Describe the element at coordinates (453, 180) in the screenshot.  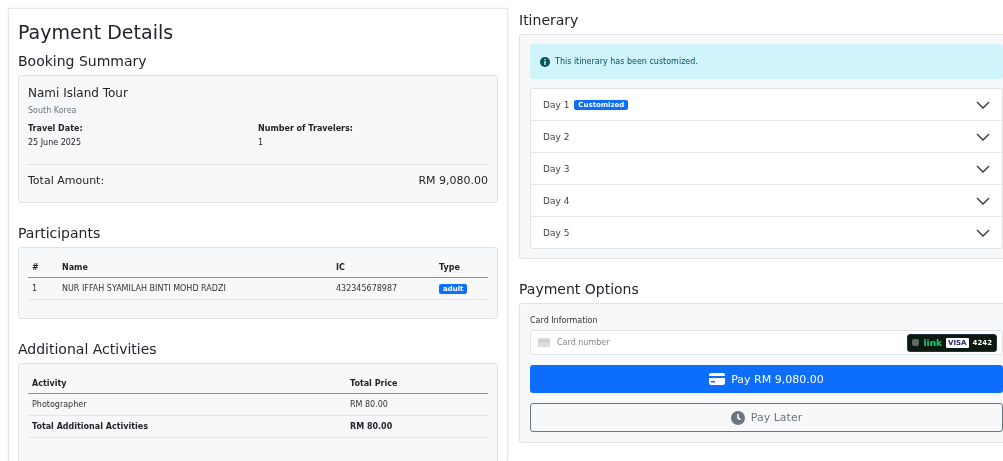
I see `total-amount: RM 9,080.00` at that location.